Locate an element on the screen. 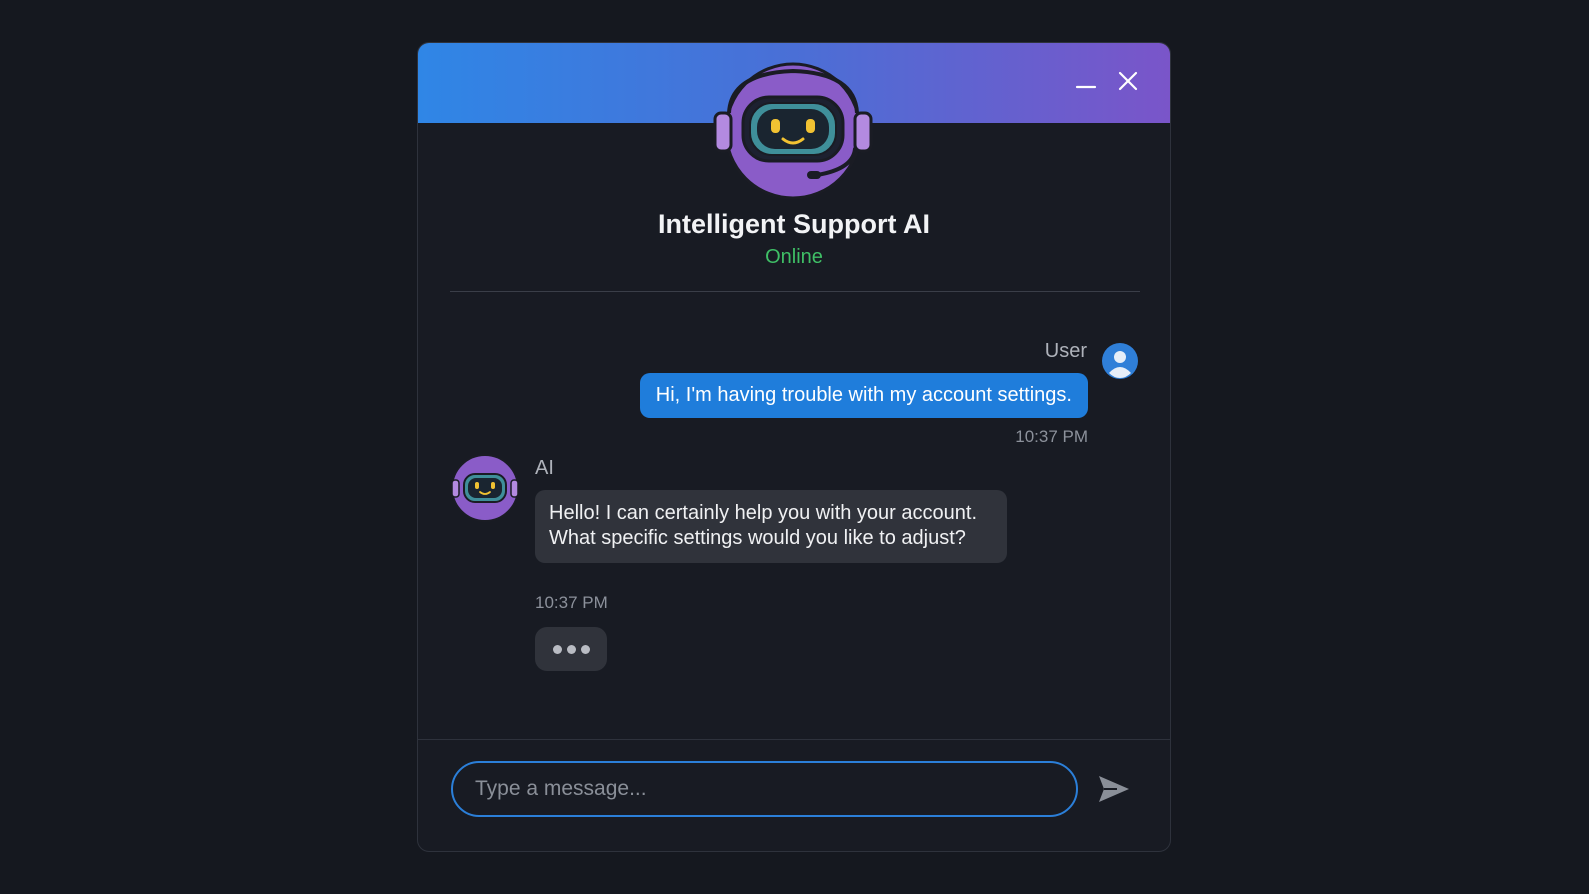  bot-avatar-icon is located at coordinates (793, 131).